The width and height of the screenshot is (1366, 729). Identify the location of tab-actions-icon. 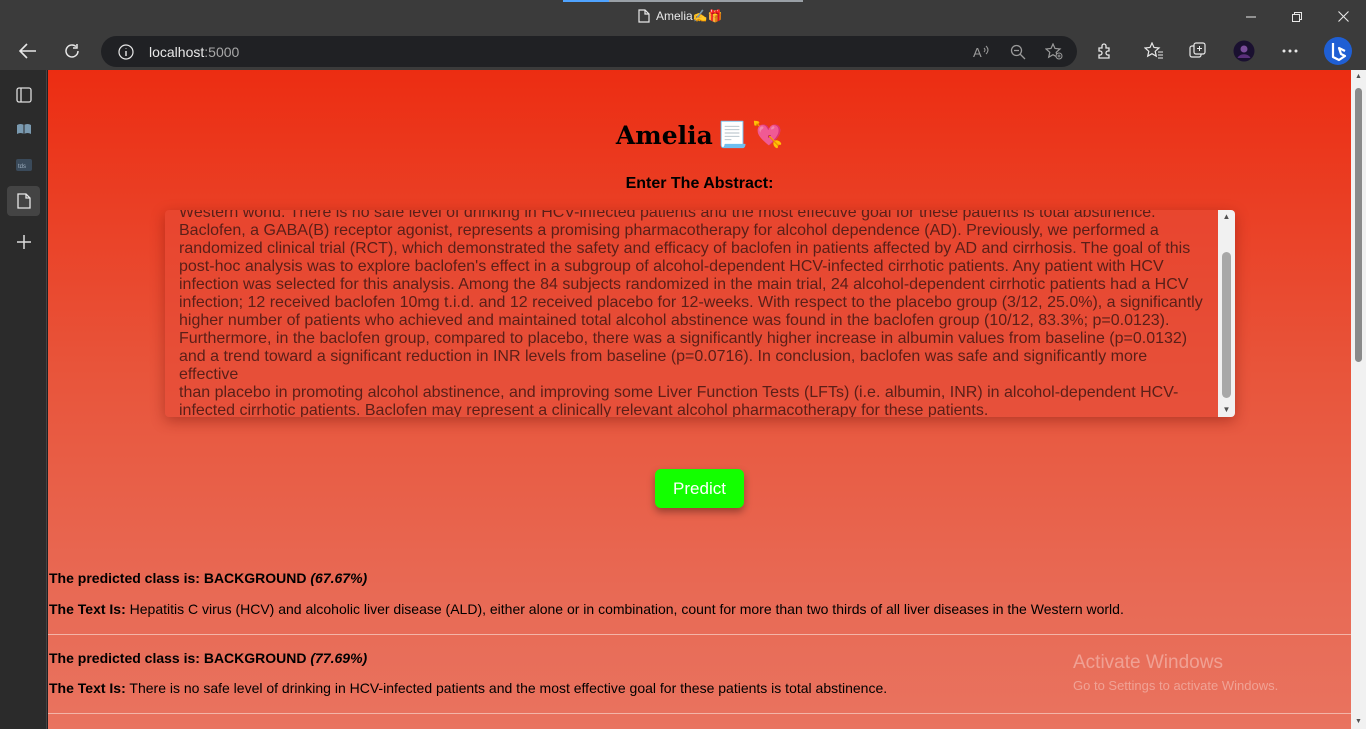
(23, 95).